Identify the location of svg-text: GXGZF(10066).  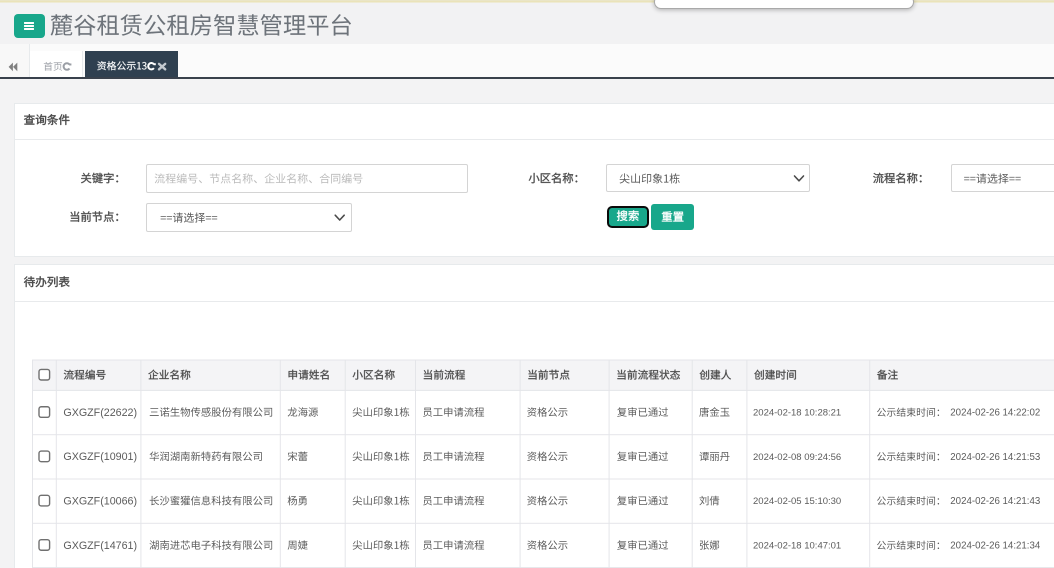
(100, 501).